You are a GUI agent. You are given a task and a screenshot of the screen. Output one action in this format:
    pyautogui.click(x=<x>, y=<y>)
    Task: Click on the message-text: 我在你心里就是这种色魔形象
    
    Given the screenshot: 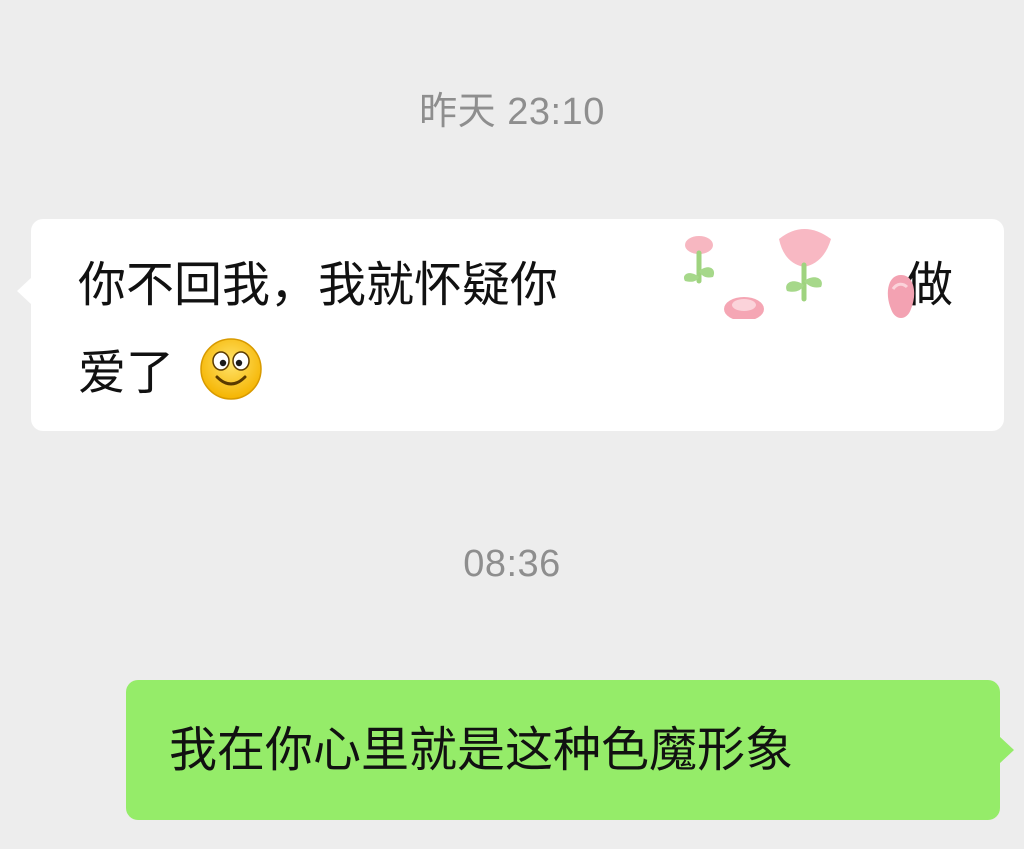 What is the action you would take?
    pyautogui.click(x=481, y=750)
    